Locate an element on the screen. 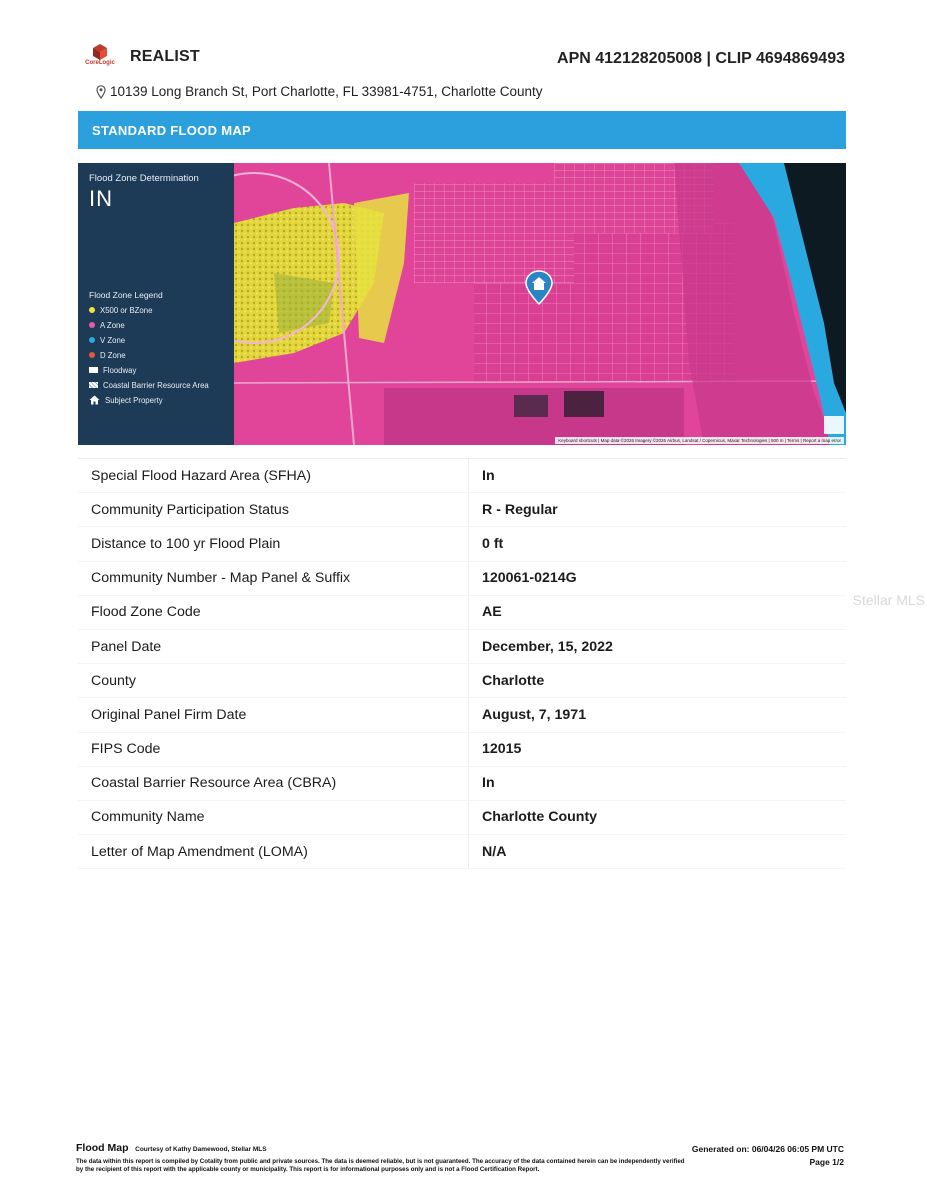 Image resolution: width=927 pixels, height=1200 pixels. footer-courtesy: Courtesy of Kathy Damewood, Stellar MLS is located at coordinates (201, 1149).